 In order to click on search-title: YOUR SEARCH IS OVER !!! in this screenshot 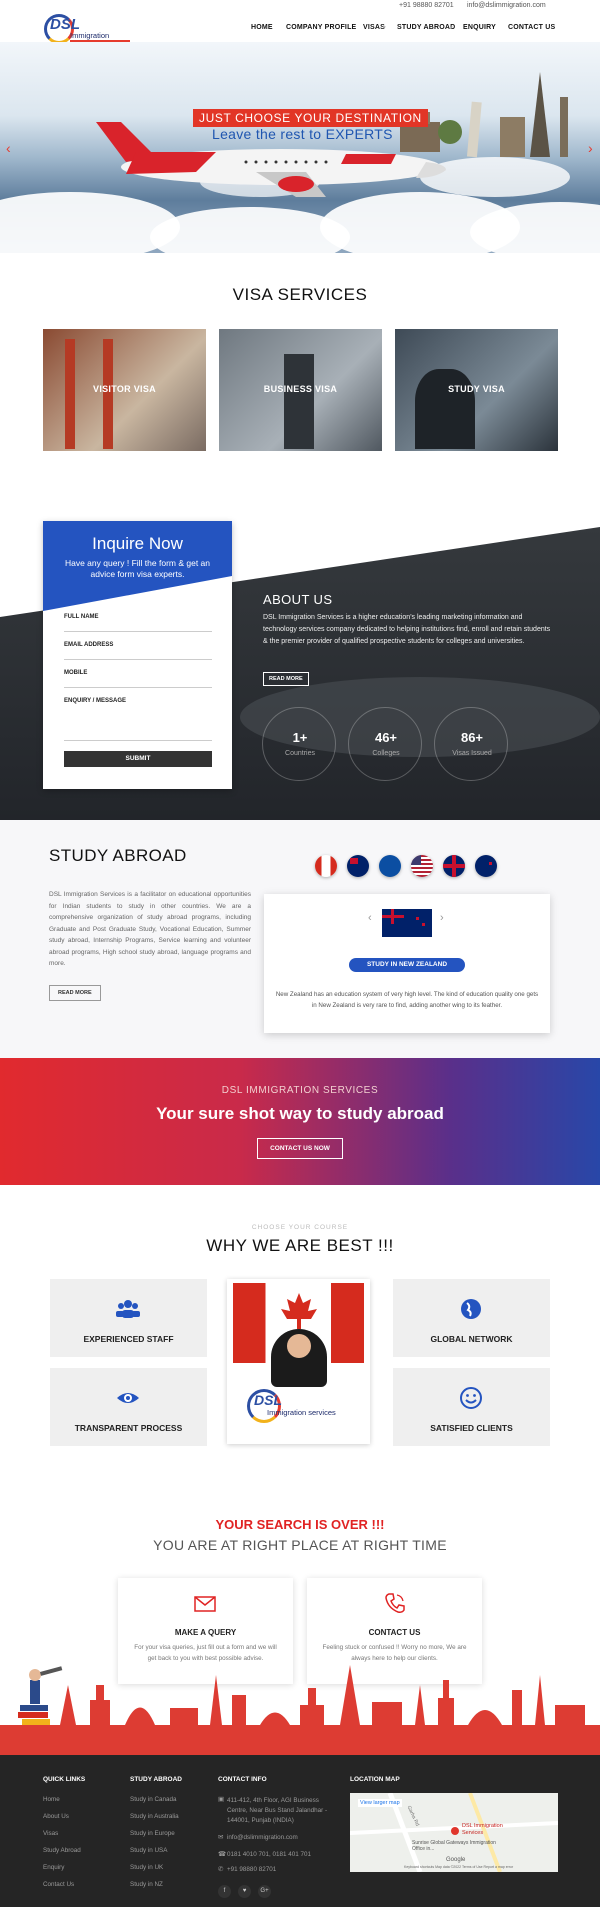, I will do `click(300, 1524)`.